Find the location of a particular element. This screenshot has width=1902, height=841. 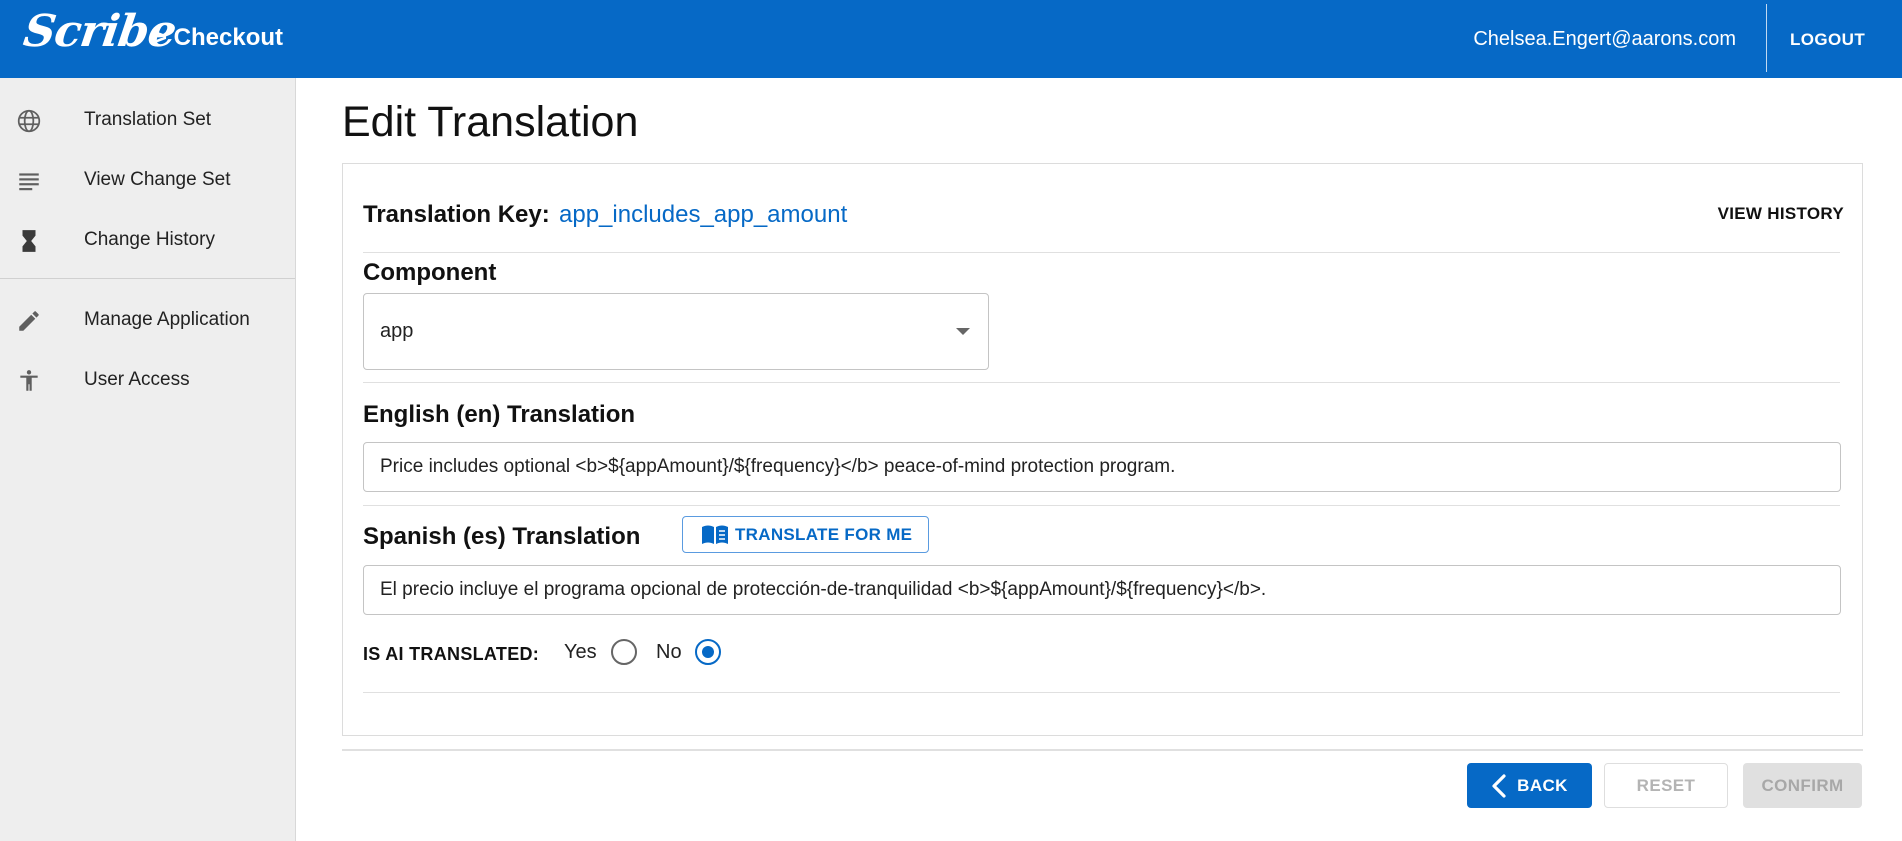

confirm-button: CONFIRM is located at coordinates (1802, 785).